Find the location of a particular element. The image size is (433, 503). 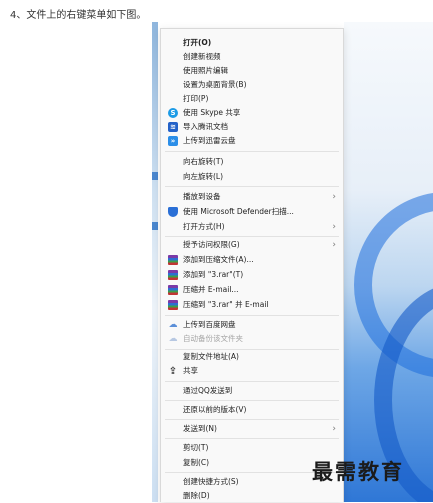

menu-item-label: 共享 is located at coordinates (190, 370).